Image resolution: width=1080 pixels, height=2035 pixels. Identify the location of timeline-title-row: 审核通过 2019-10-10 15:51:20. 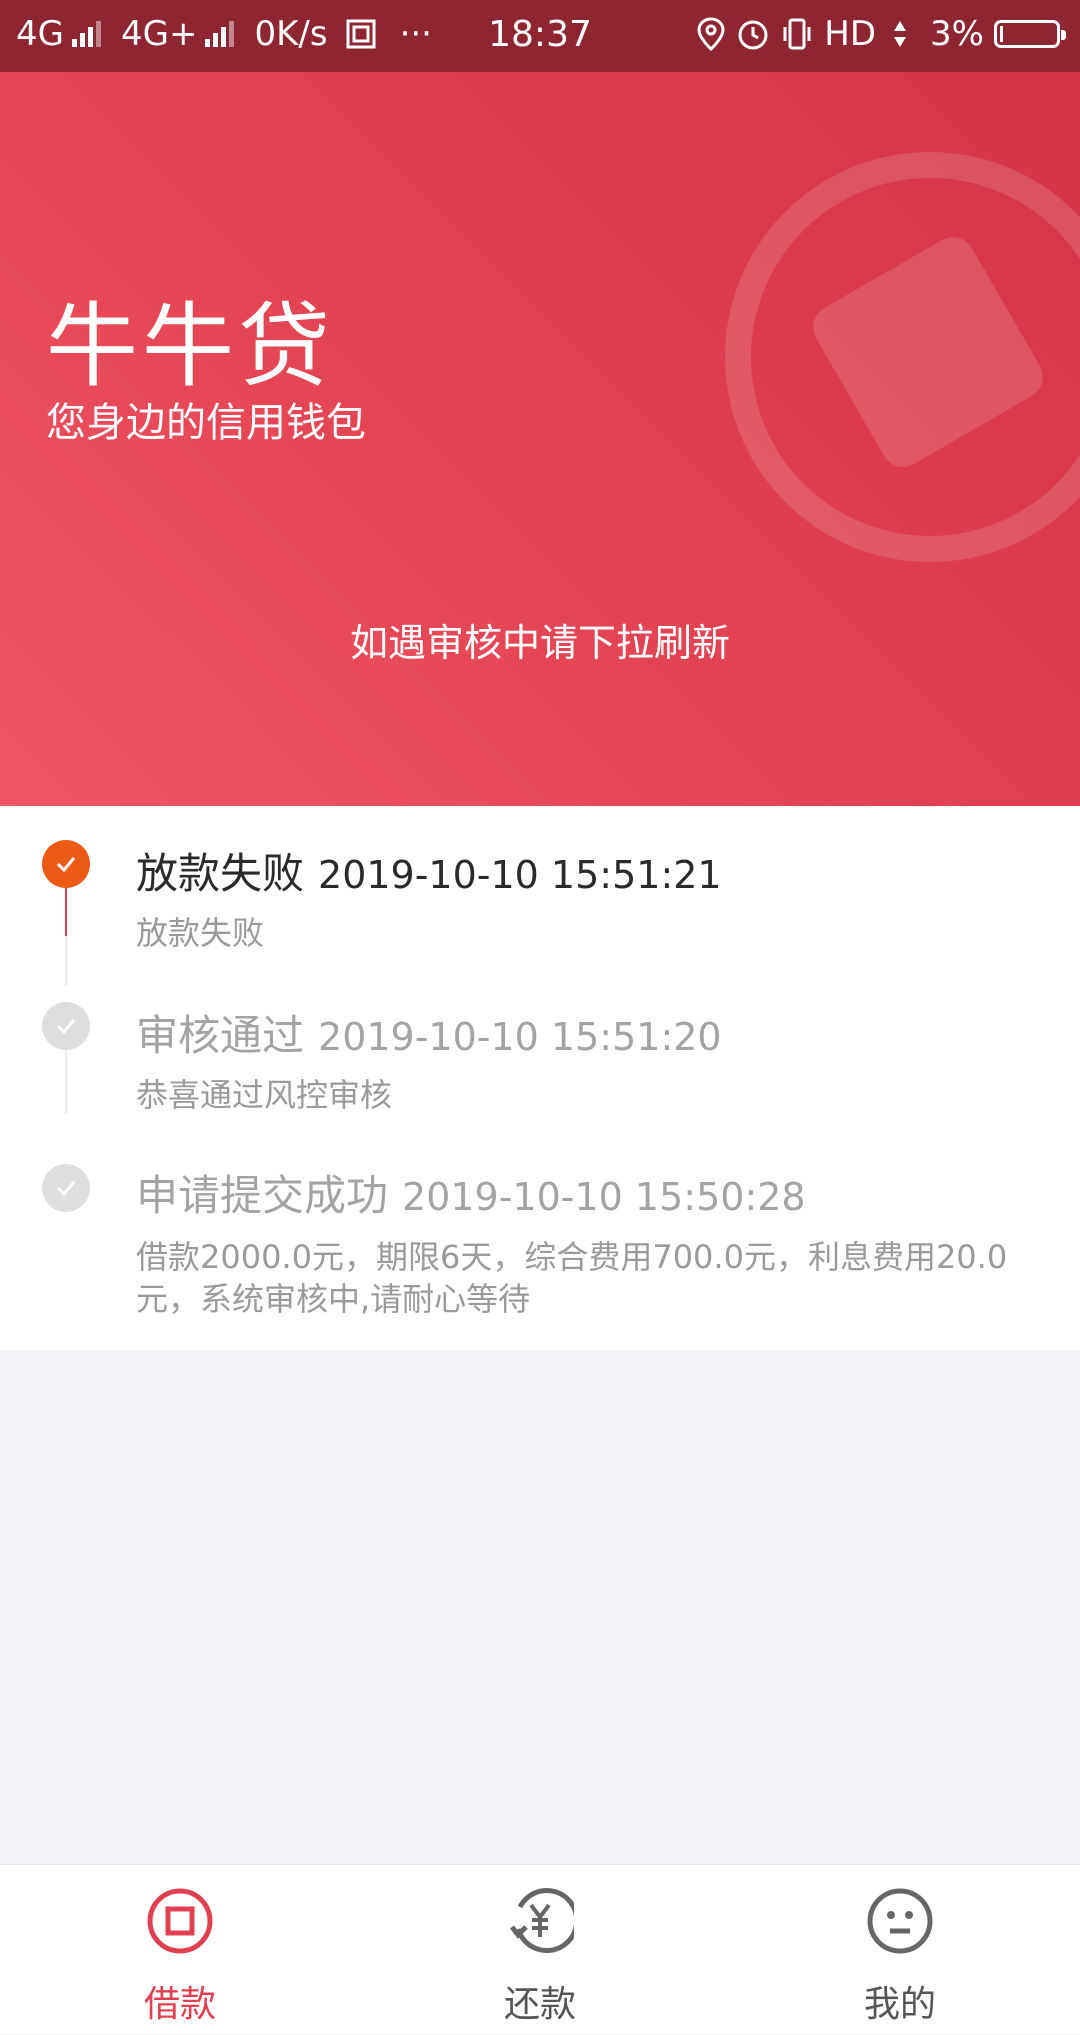
(429, 1032).